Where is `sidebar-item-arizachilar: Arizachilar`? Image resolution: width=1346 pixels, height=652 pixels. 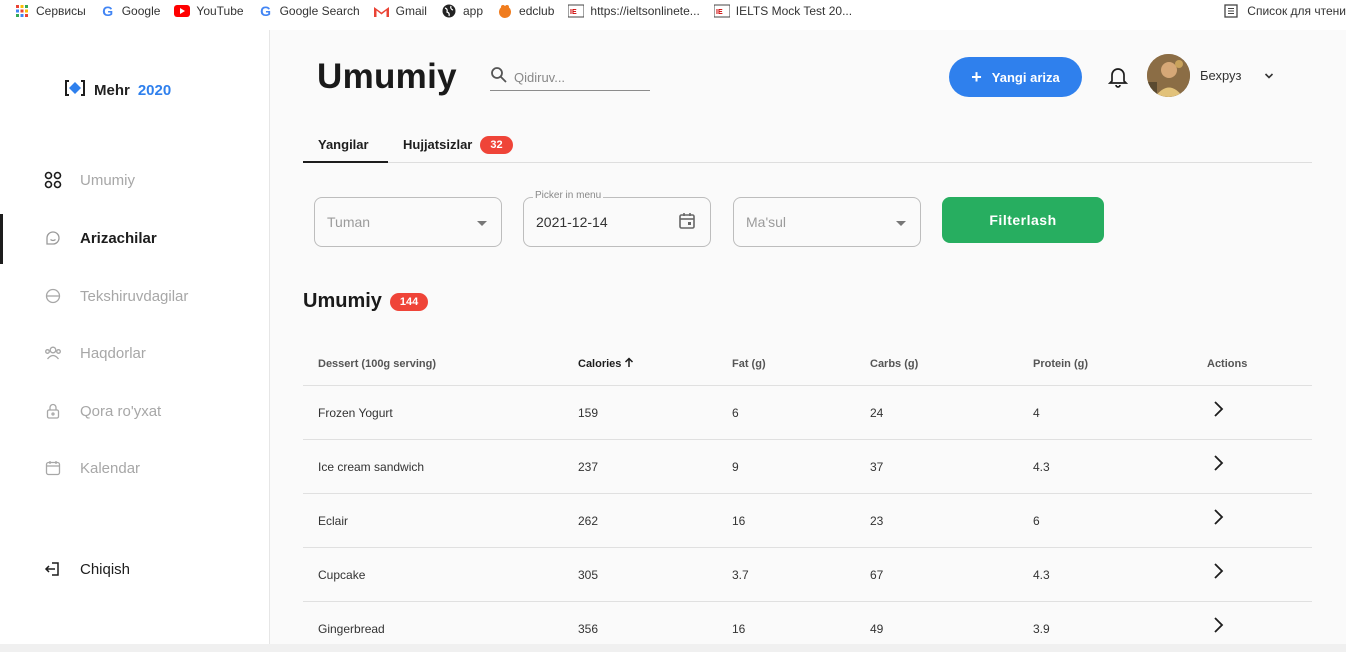 sidebar-item-arizachilar: Arizachilar is located at coordinates (100, 238).